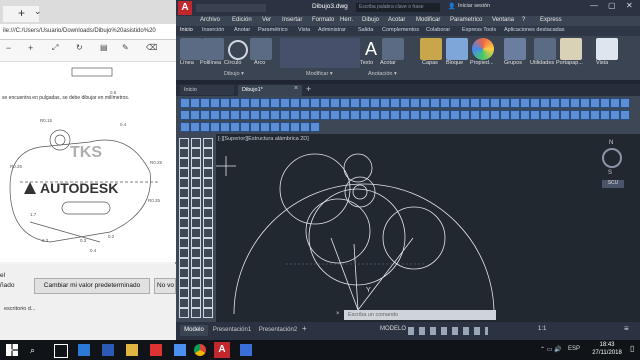 This screenshot has height=360, width=640. Describe the element at coordinates (104, 47) in the screenshot. I see `page-view-icon: ▤` at that location.